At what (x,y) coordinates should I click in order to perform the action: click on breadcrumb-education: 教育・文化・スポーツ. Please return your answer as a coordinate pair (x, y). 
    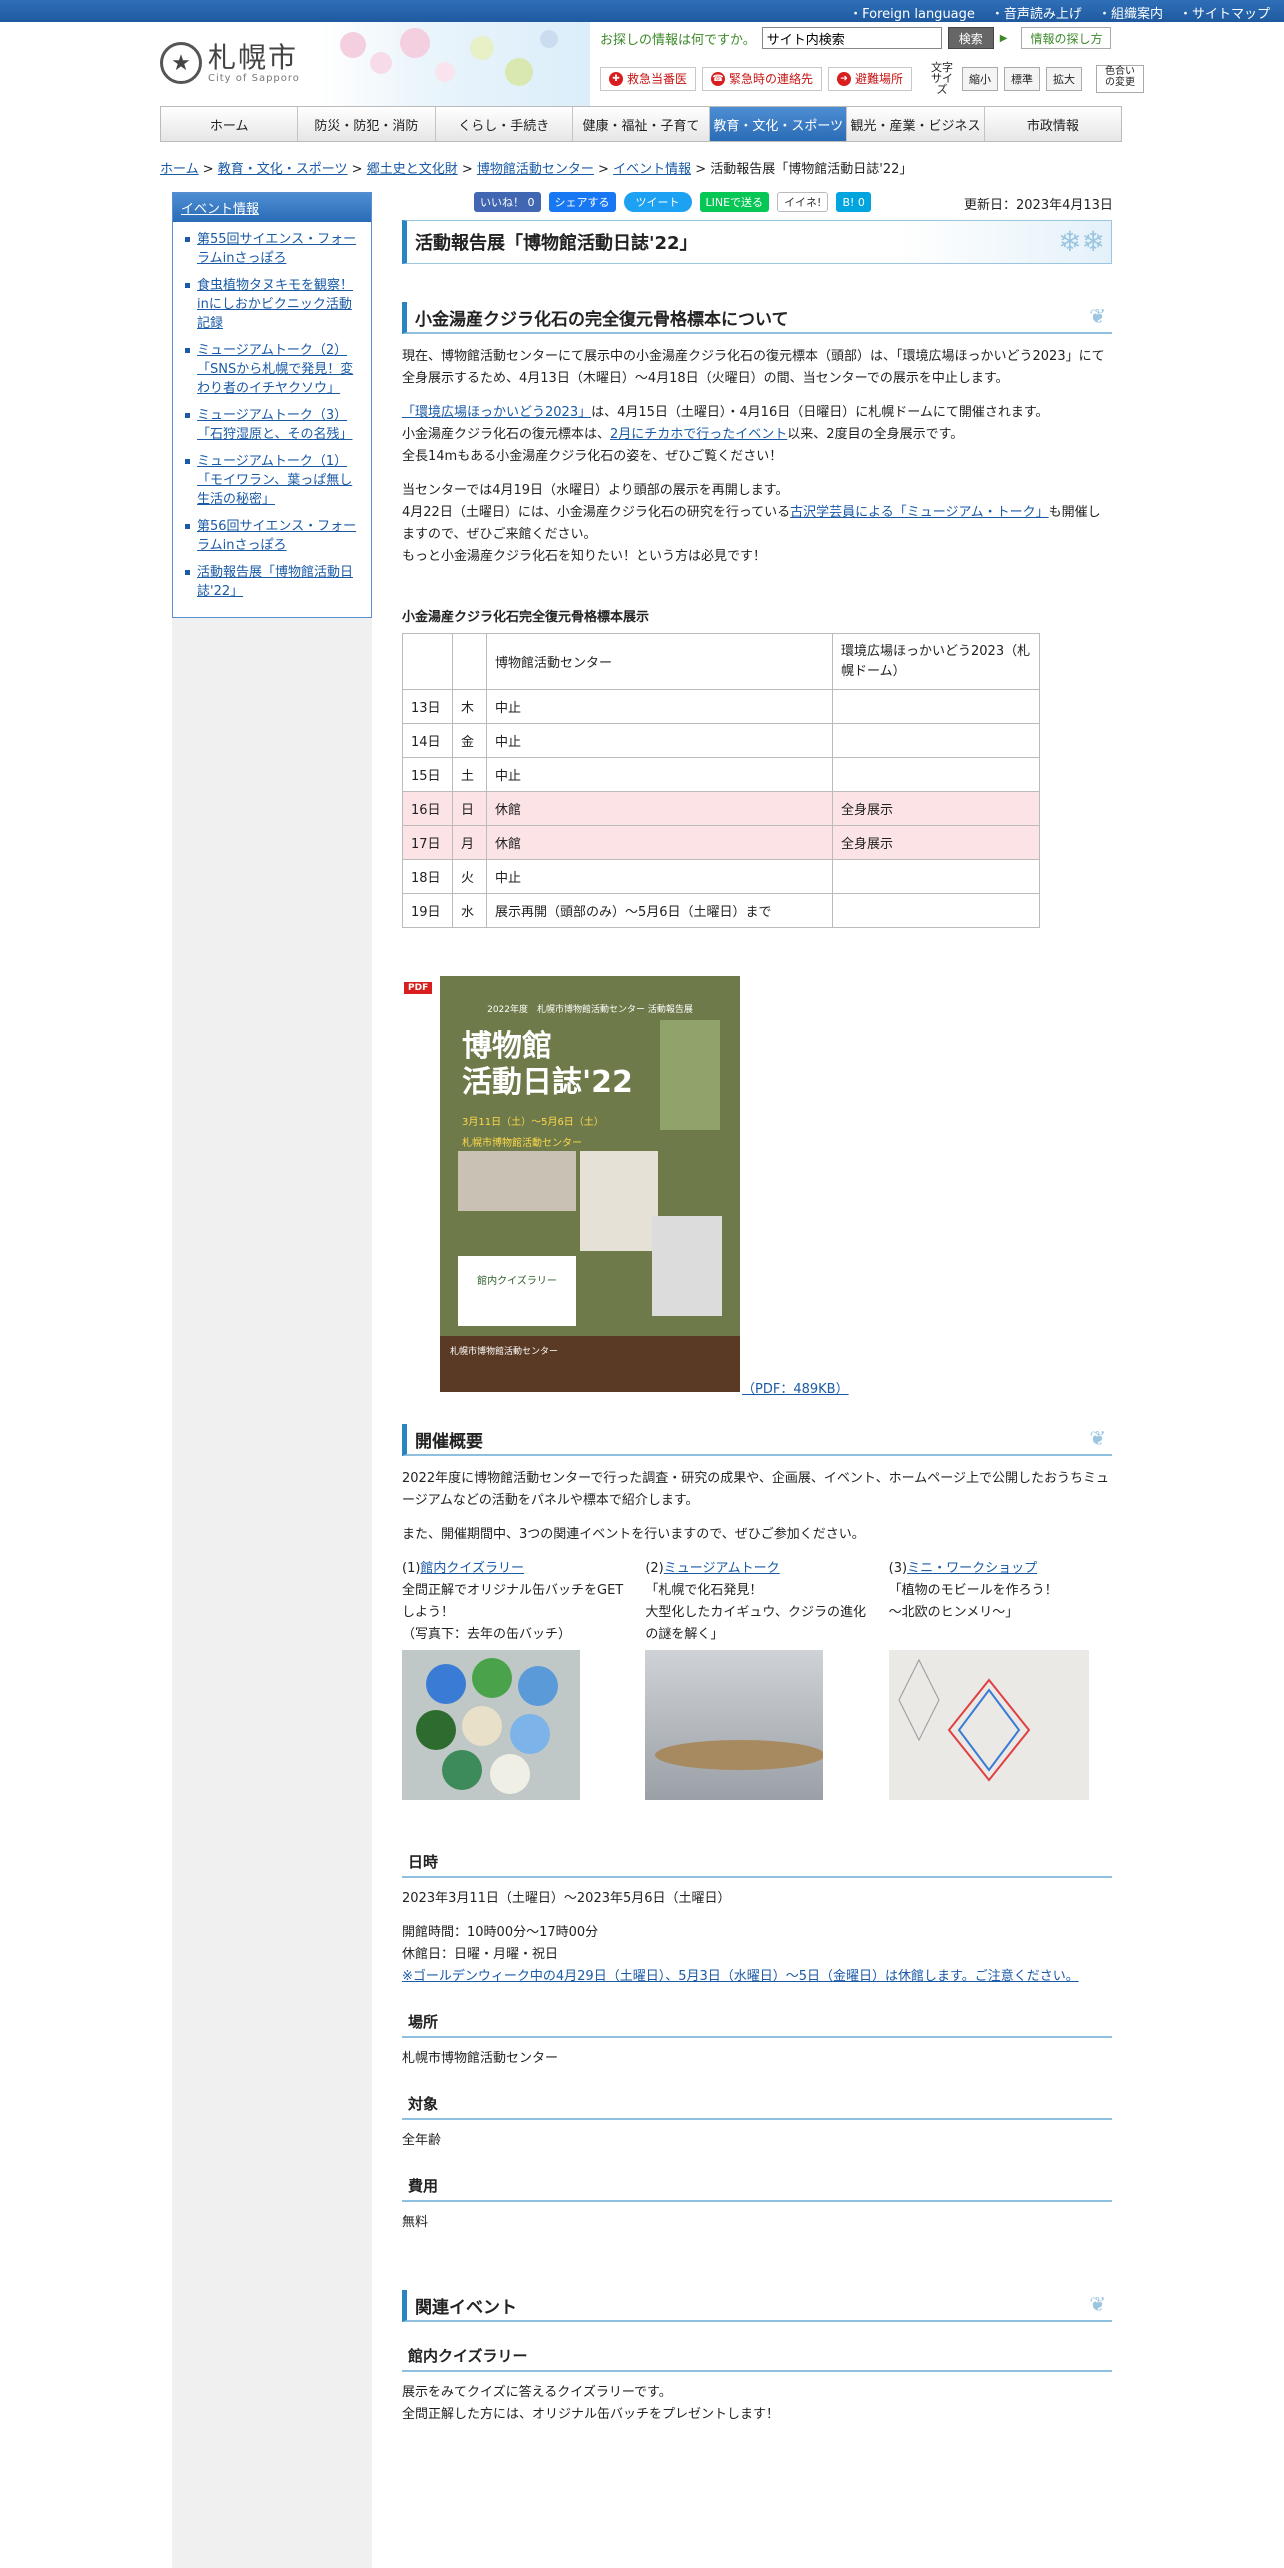
    Looking at the image, I should click on (283, 169).